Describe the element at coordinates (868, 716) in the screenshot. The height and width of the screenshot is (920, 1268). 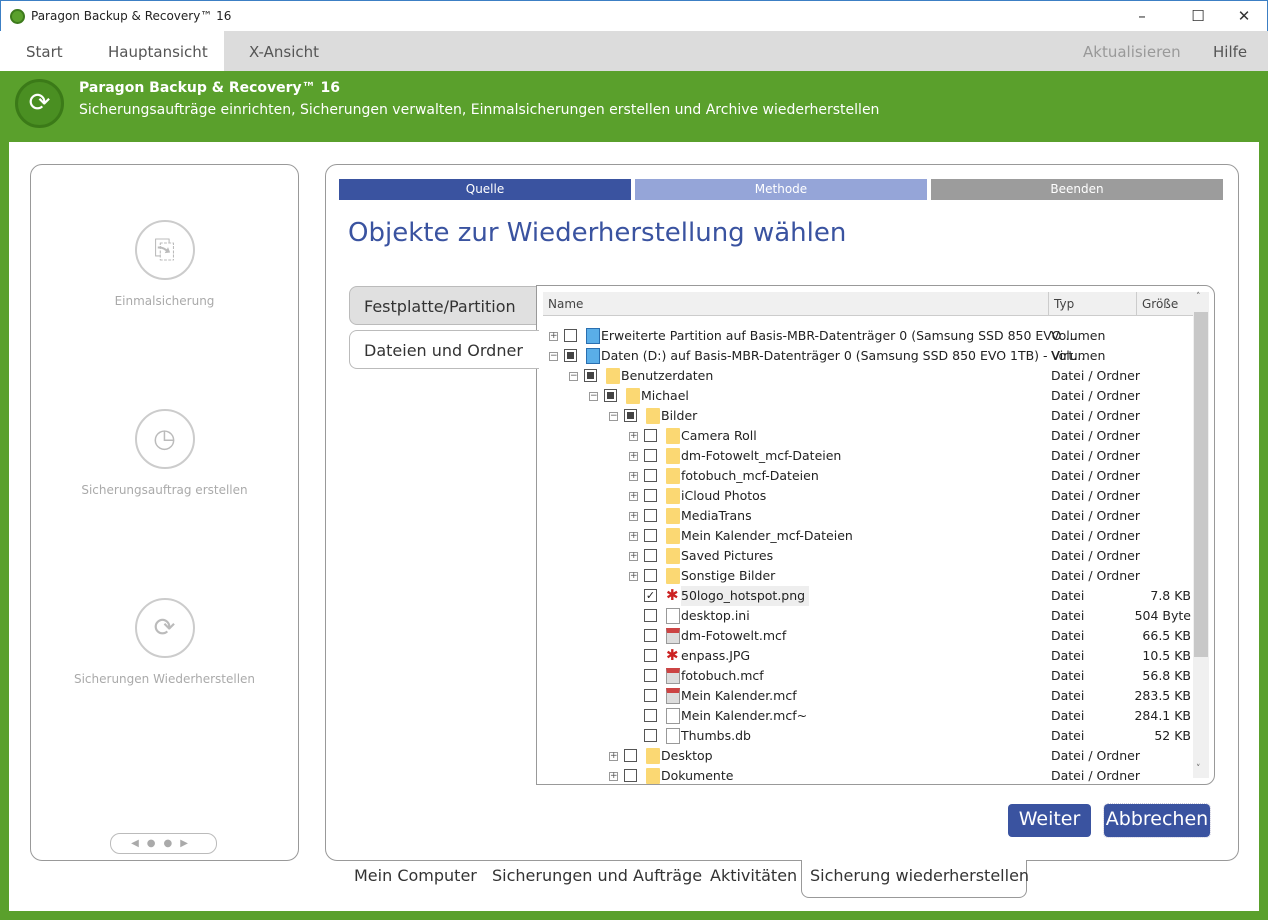
I see `tree-row: Mein Kalender.mcf~ Datei 284.1 KB` at that location.